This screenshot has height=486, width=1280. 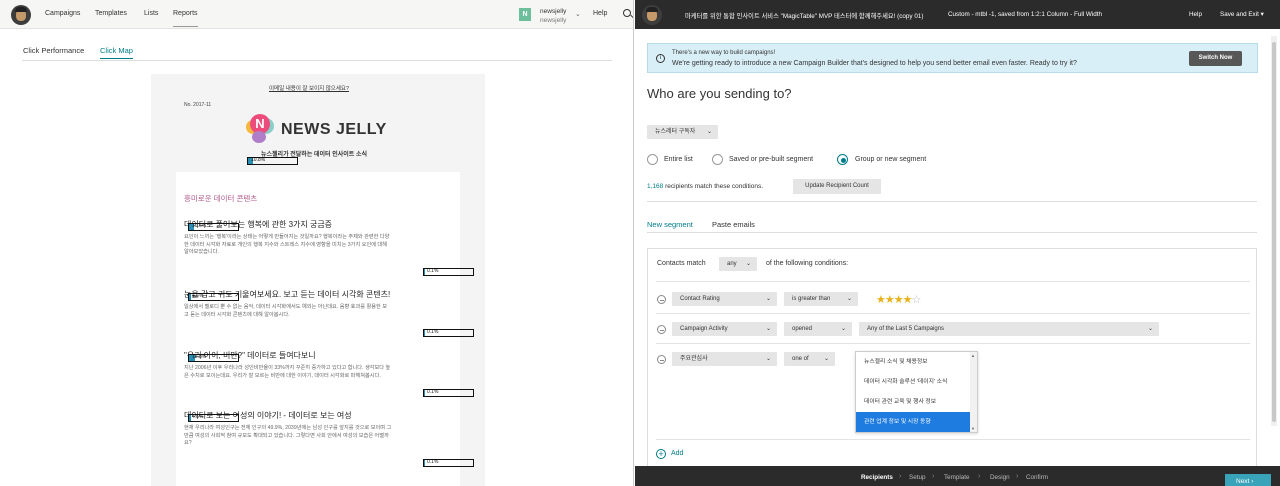 What do you see at coordinates (1009, 329) in the screenshot?
I see `condition-value-select: Any of the Last 5 Campaigns ⌄` at bounding box center [1009, 329].